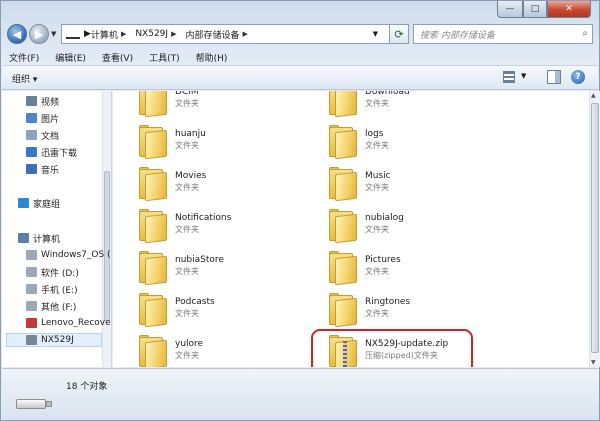 The width and height of the screenshot is (600, 421). Describe the element at coordinates (388, 302) in the screenshot. I see `item-name: Ringtones` at that location.